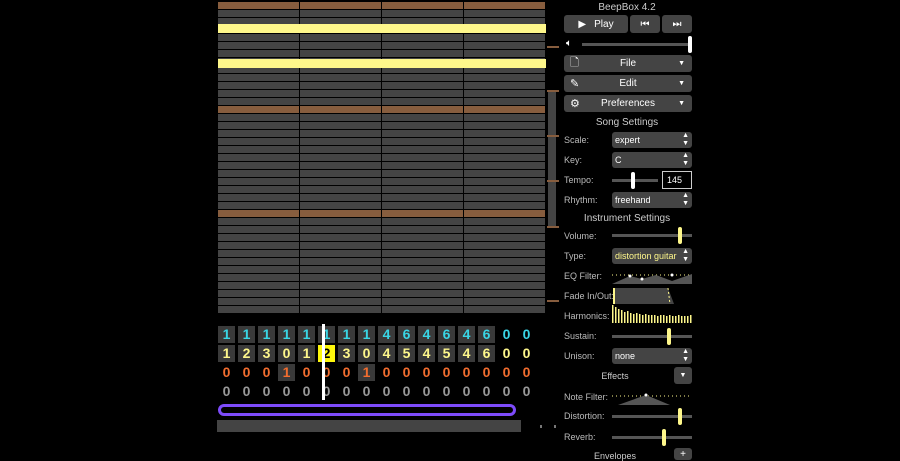  Describe the element at coordinates (486, 334) in the screenshot. I see `pattern-number: 6` at that location.